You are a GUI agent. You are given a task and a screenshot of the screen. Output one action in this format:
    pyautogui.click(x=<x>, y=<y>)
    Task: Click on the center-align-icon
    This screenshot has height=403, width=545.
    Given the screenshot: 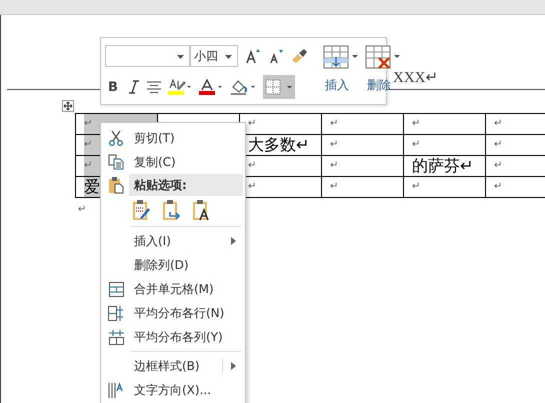 What is the action you would take?
    pyautogui.click(x=153, y=87)
    